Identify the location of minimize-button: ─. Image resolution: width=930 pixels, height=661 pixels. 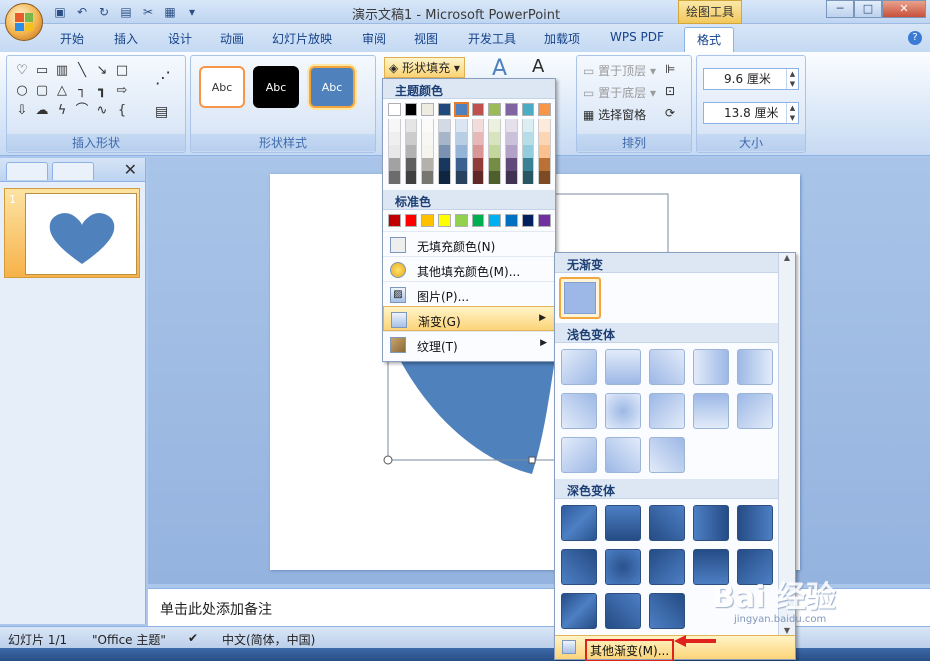
(840, 9).